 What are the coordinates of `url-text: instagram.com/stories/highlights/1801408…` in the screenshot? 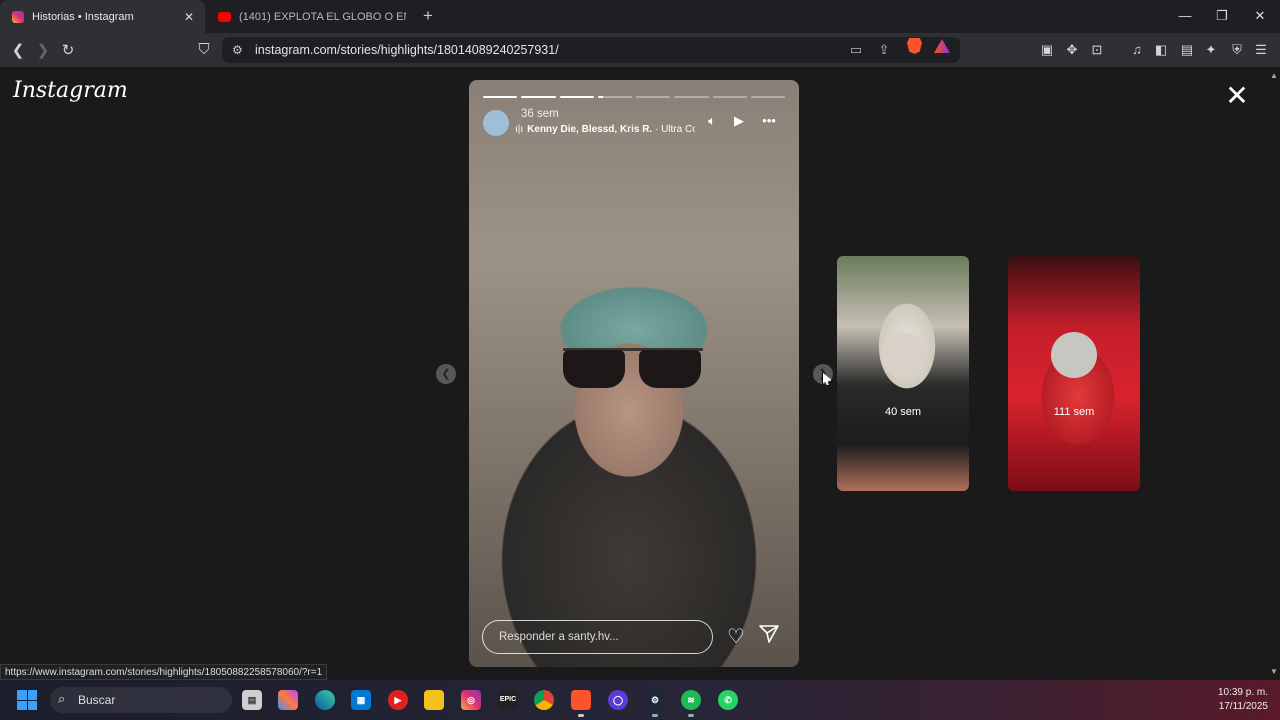 It's located at (407, 50).